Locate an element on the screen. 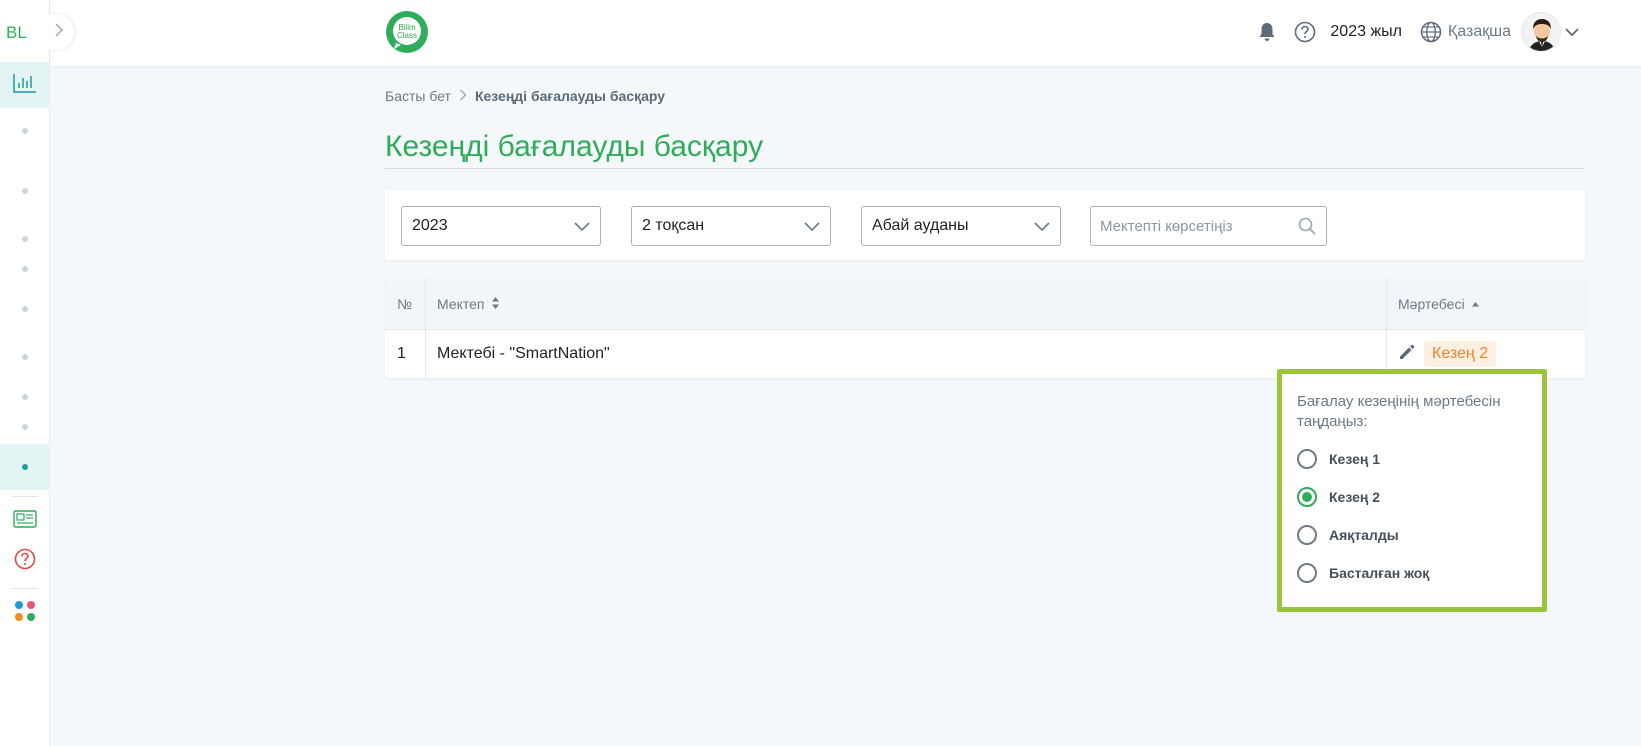 The width and height of the screenshot is (1641, 746). title-divider is located at coordinates (985, 168).